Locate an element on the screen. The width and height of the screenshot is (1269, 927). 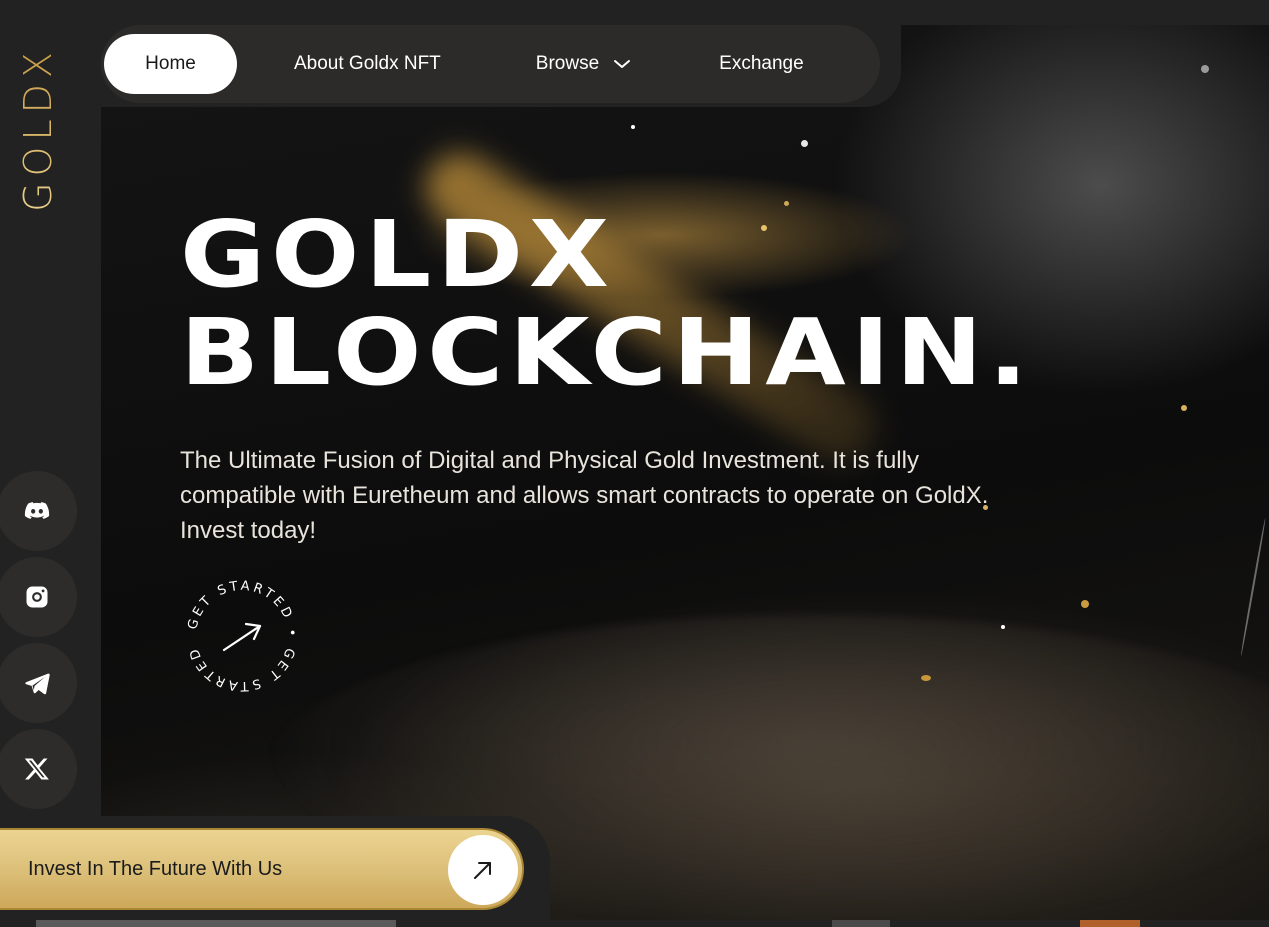
discord-button is located at coordinates (38, 511).